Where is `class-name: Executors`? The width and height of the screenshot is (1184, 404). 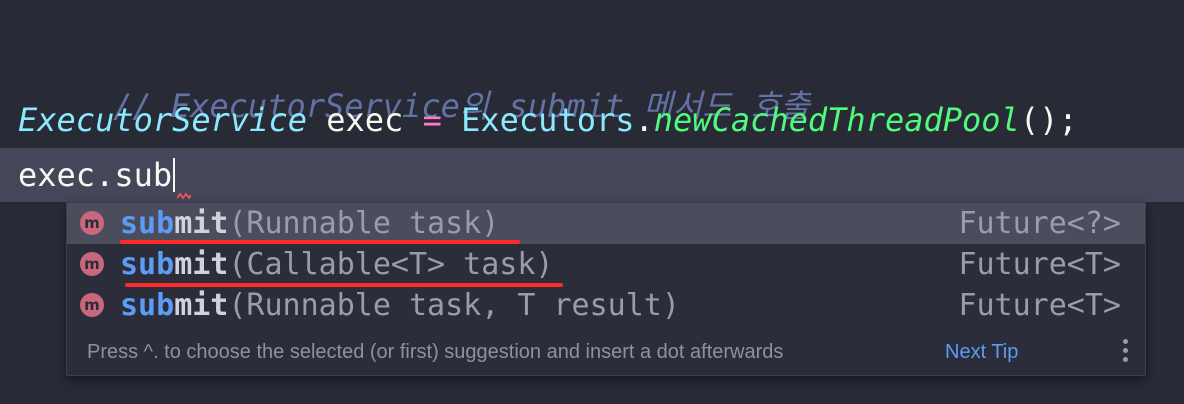 class-name: Executors is located at coordinates (538, 120).